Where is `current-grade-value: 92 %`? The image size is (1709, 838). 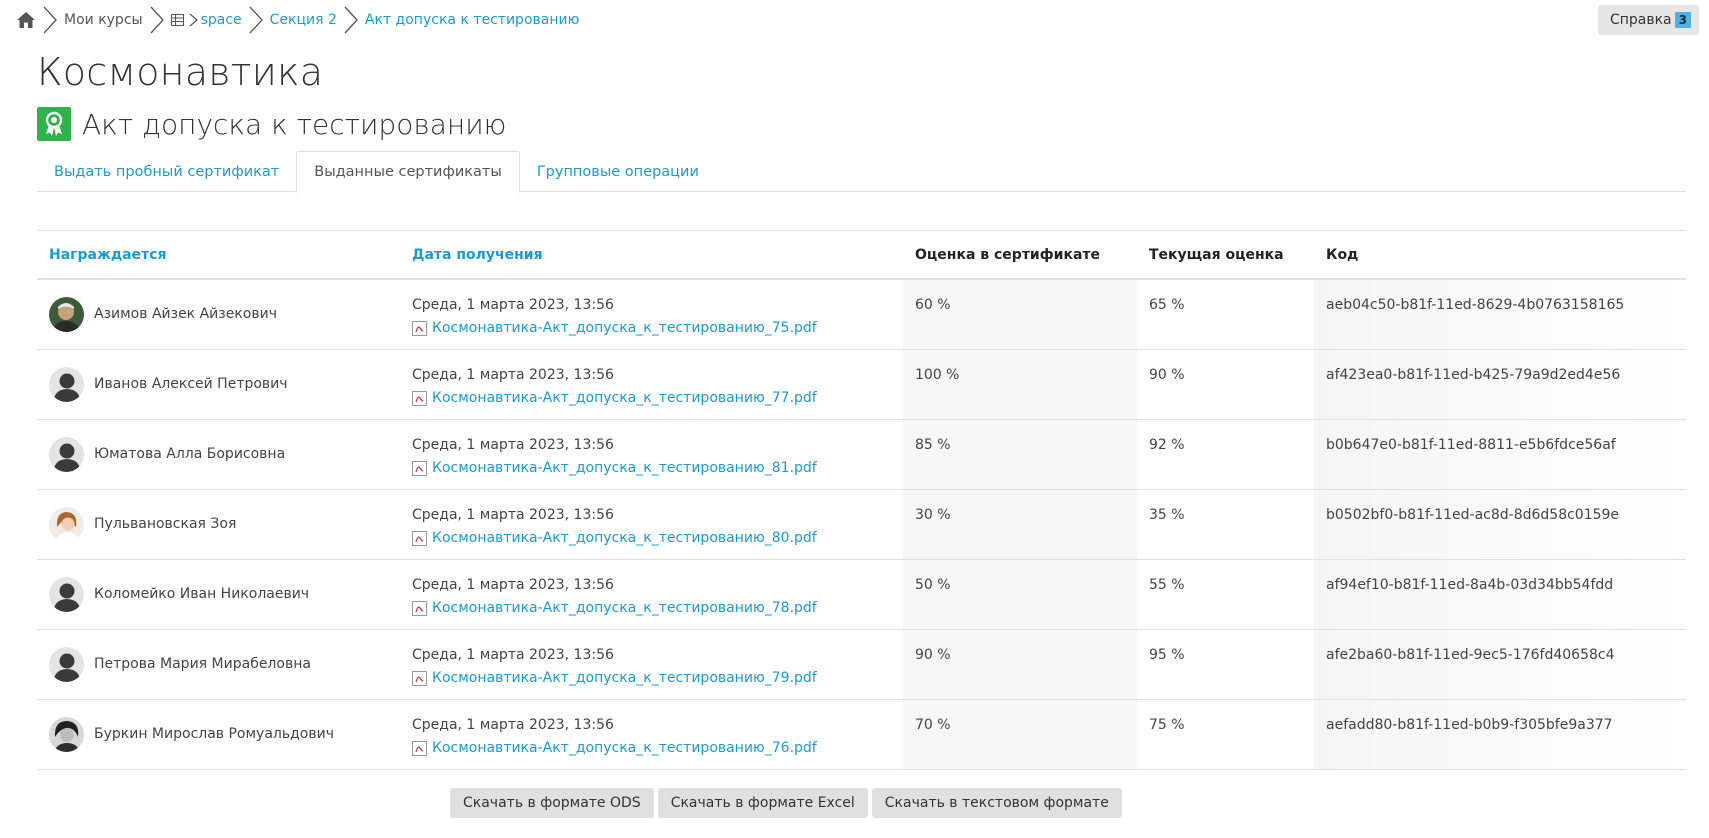
current-grade-value: 92 % is located at coordinates (1167, 444).